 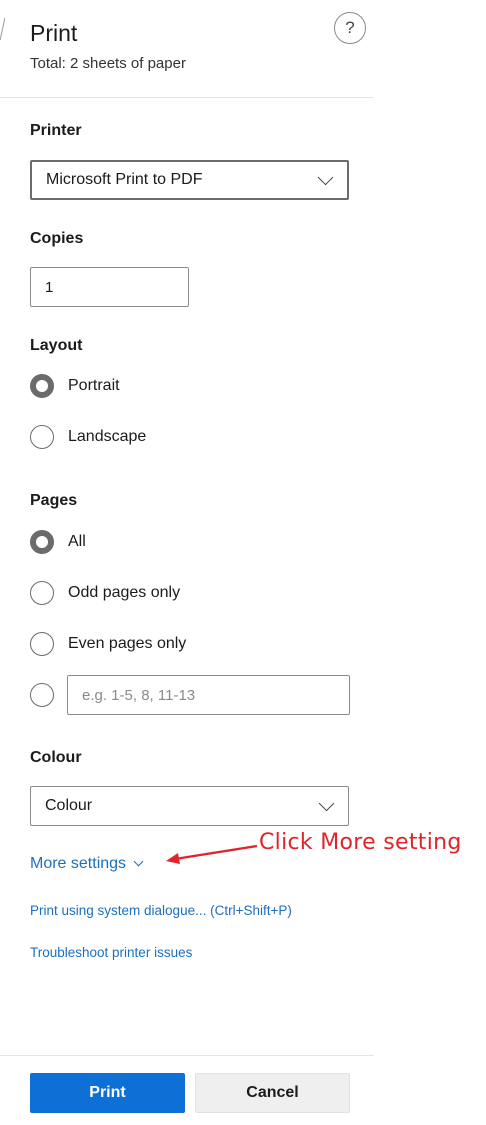 What do you see at coordinates (56, 345) in the screenshot?
I see `layout-label: Layout` at bounding box center [56, 345].